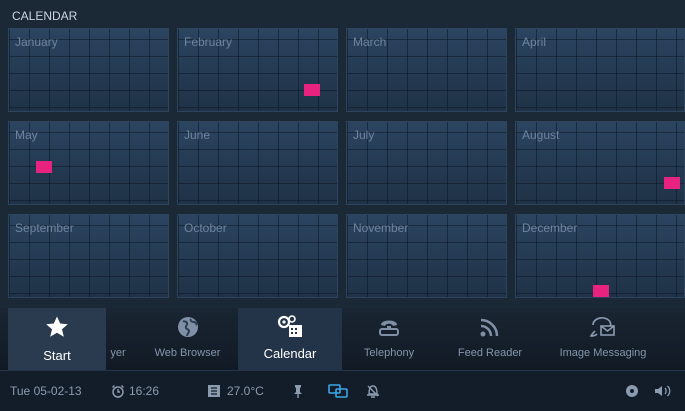  I want to click on volume-icon, so click(663, 391).